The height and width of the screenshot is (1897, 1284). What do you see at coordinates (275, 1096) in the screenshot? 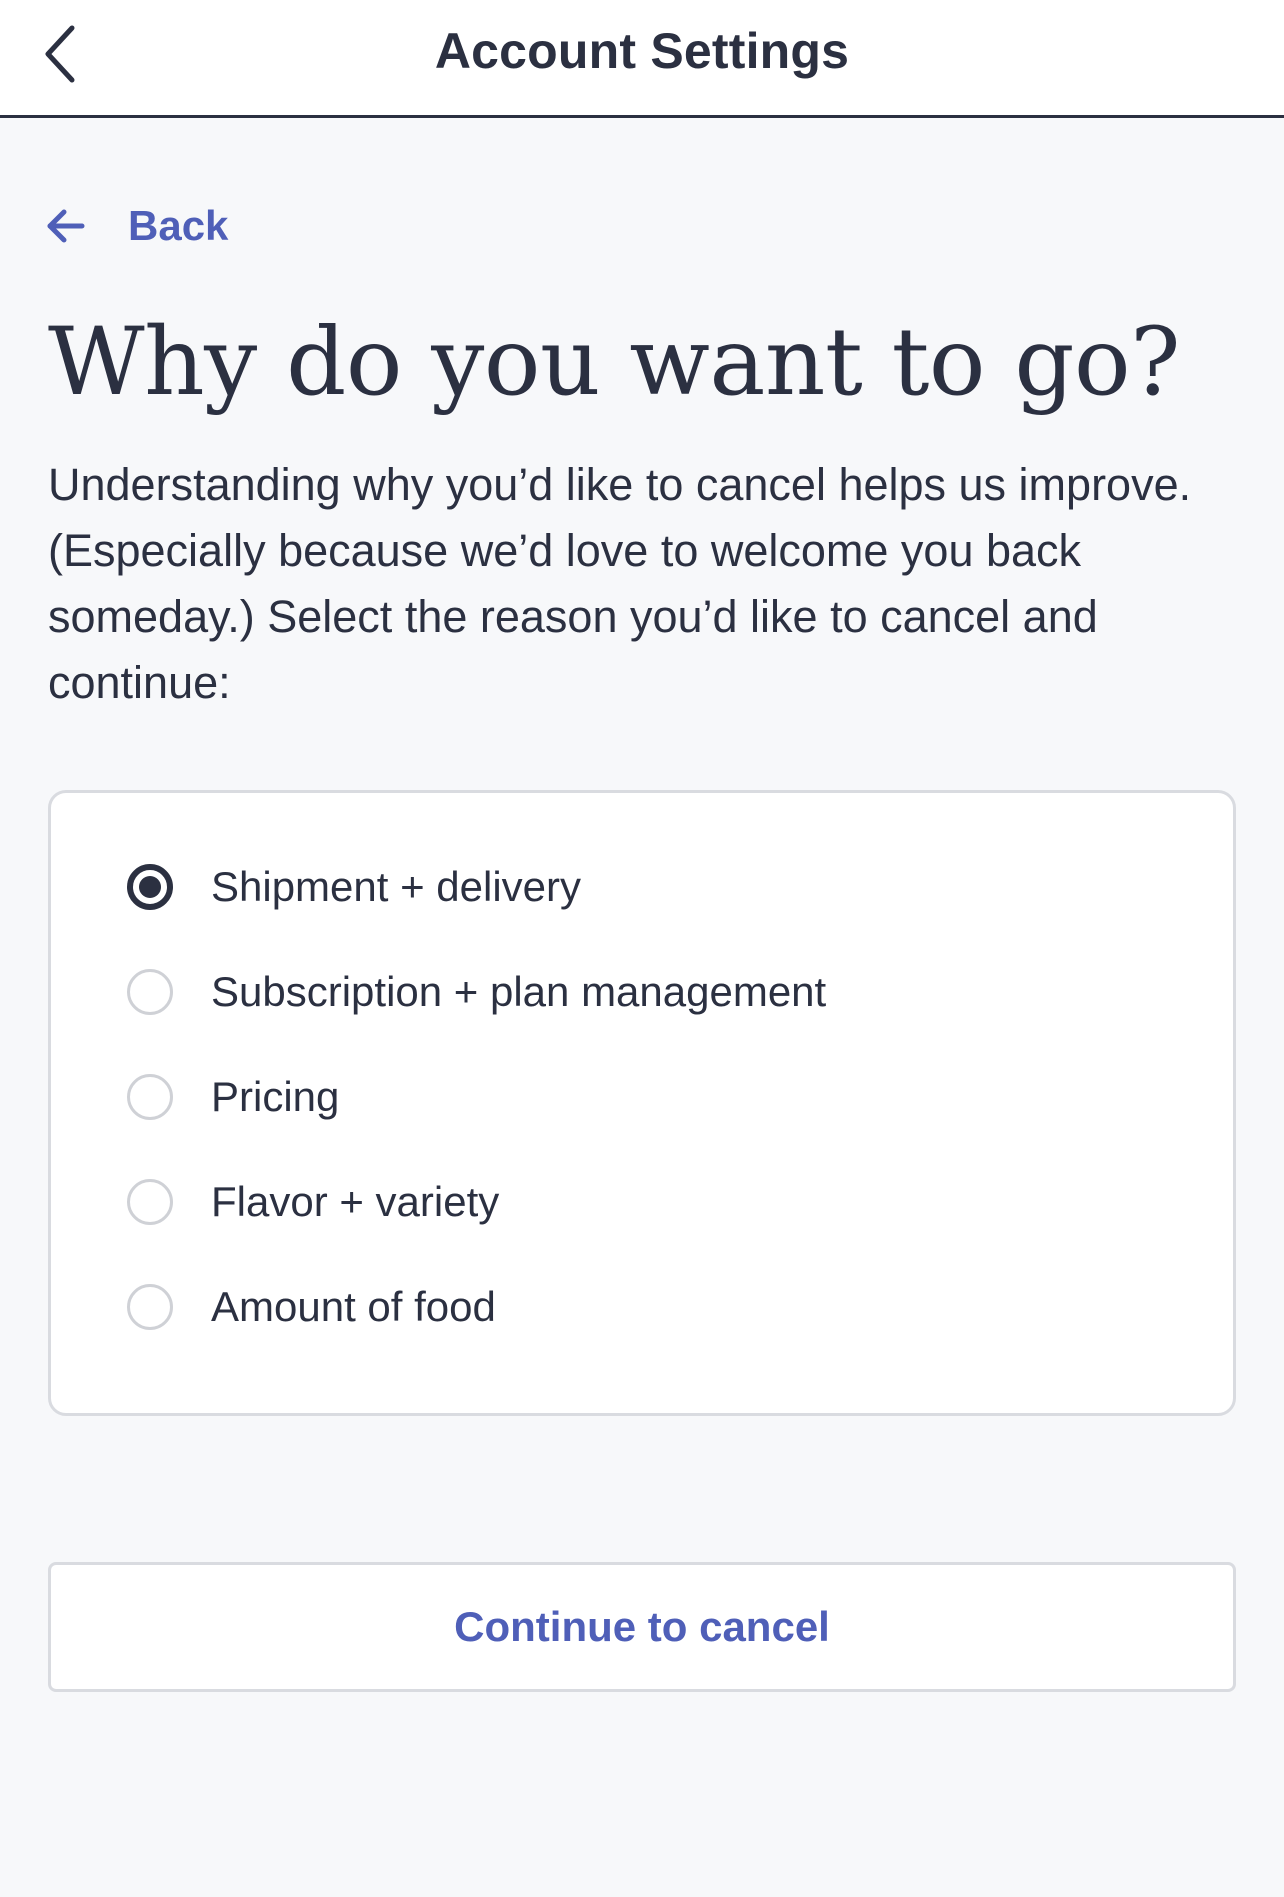
I see `reason-option-label: Pricing` at bounding box center [275, 1096].